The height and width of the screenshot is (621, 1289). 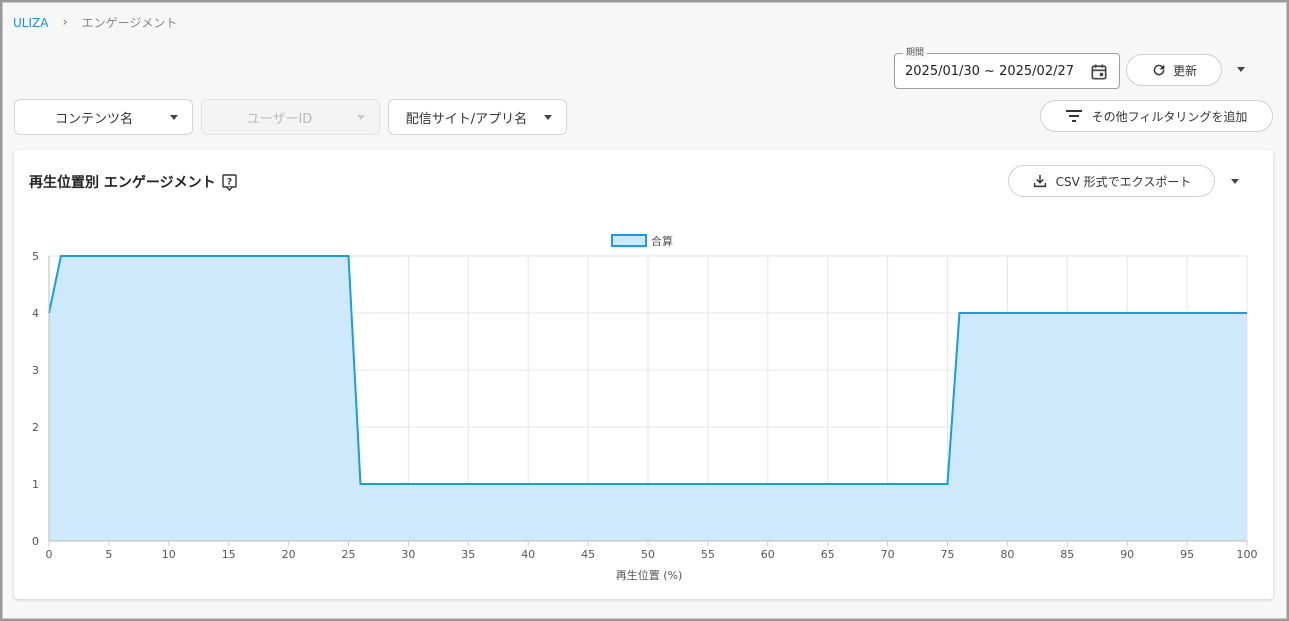 I want to click on x-tick-label: 60, so click(x=768, y=554).